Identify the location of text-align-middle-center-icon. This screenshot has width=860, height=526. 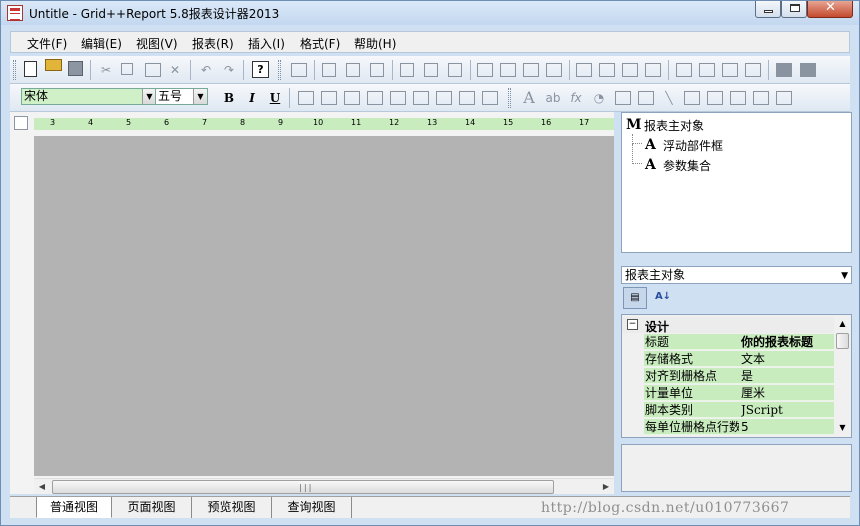
(398, 98).